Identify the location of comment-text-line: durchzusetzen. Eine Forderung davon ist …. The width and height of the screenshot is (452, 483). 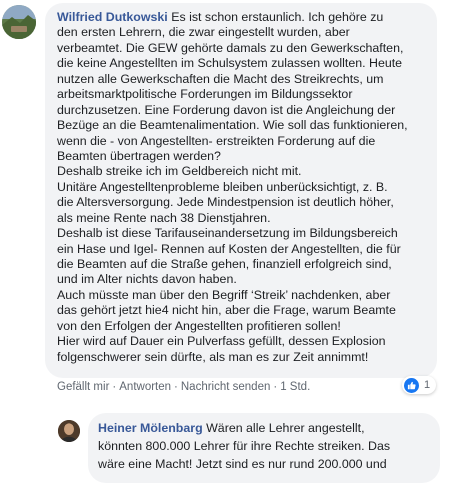
(226, 109).